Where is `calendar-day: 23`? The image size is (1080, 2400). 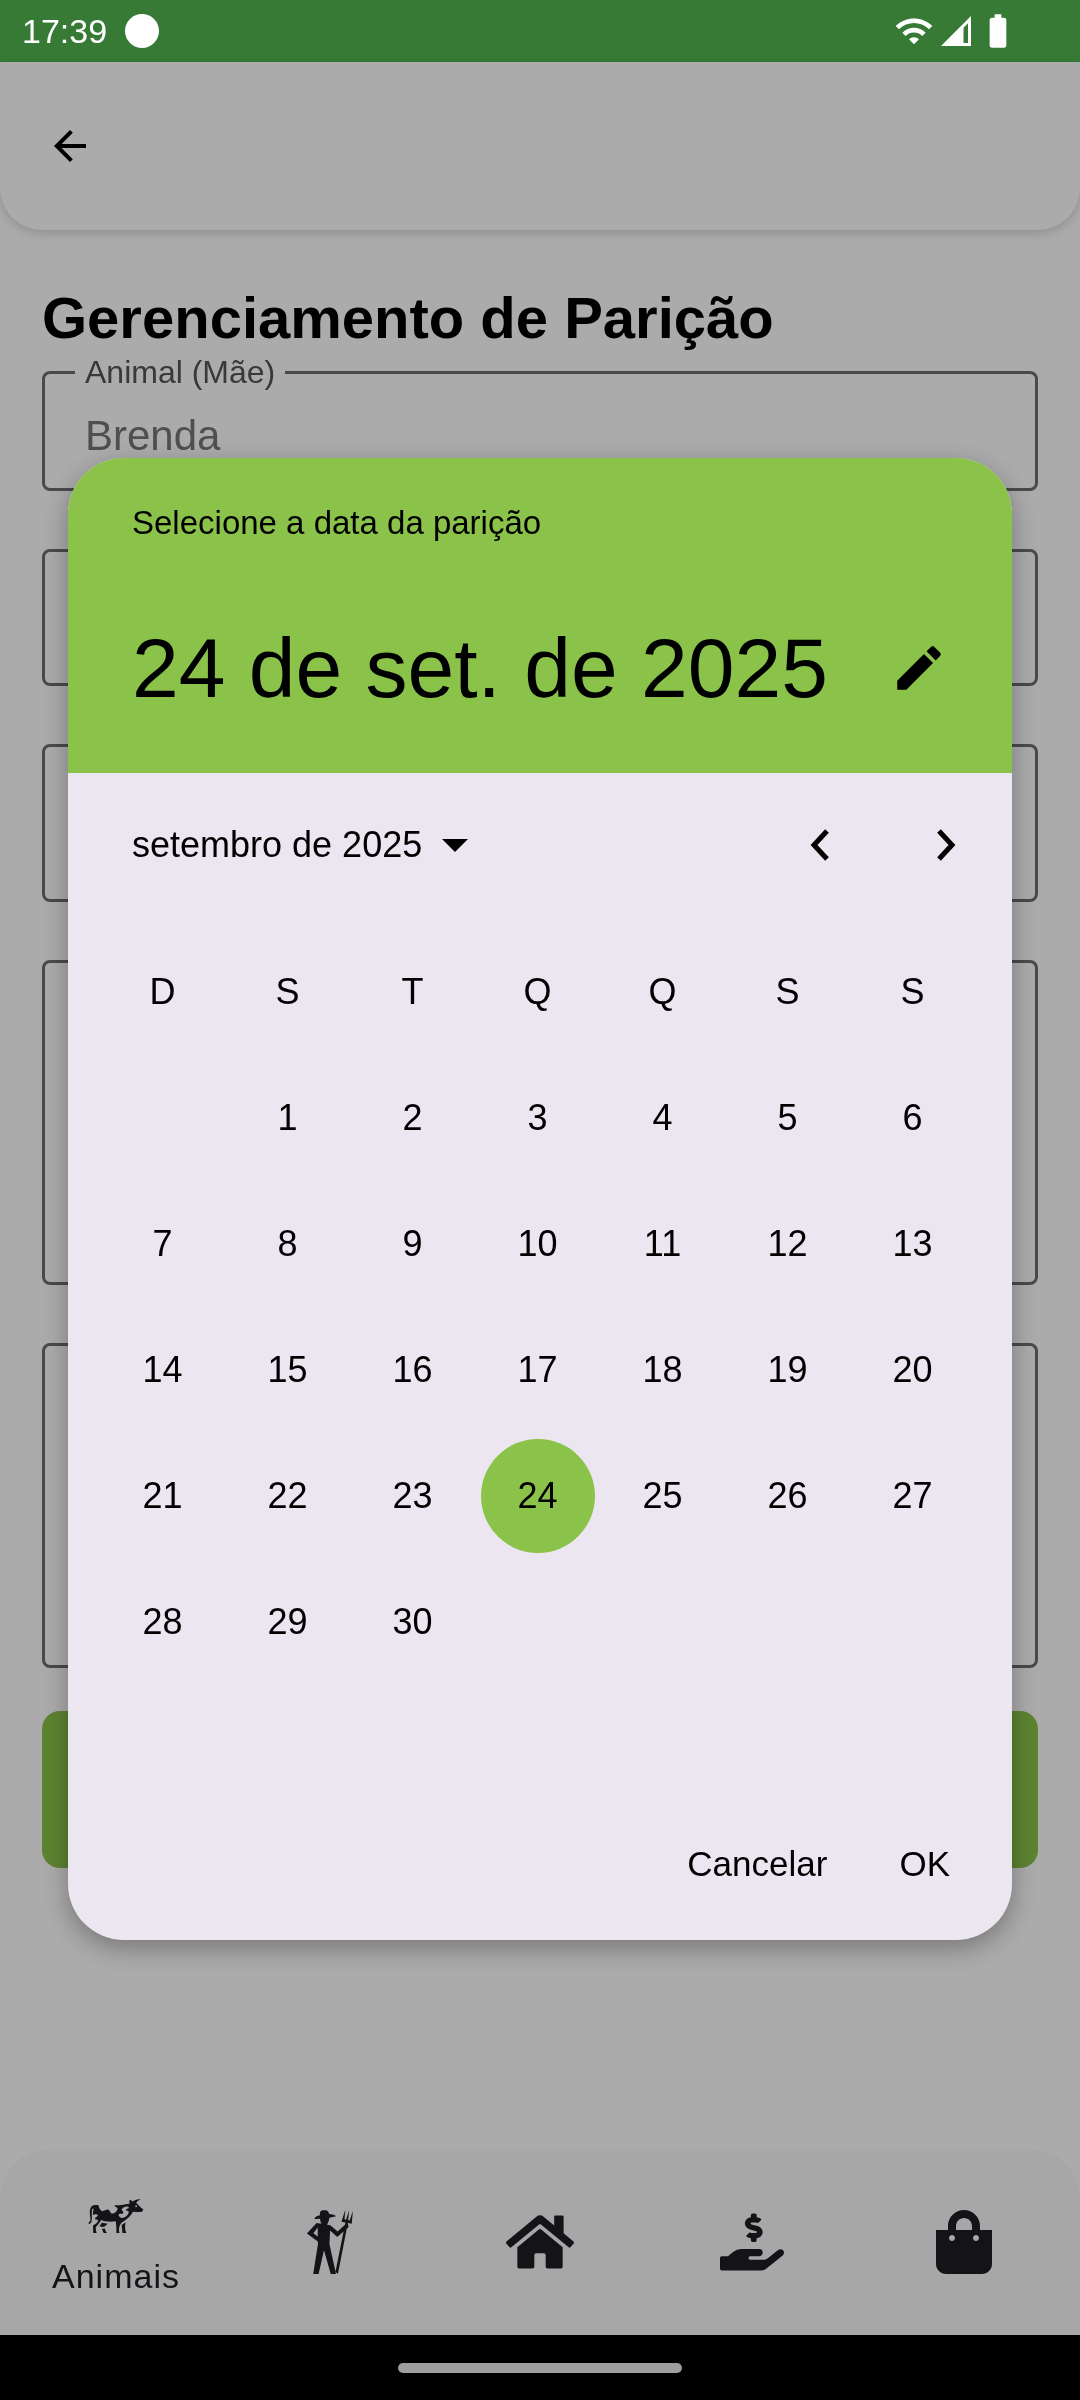
calendar-day: 23 is located at coordinates (412, 1496).